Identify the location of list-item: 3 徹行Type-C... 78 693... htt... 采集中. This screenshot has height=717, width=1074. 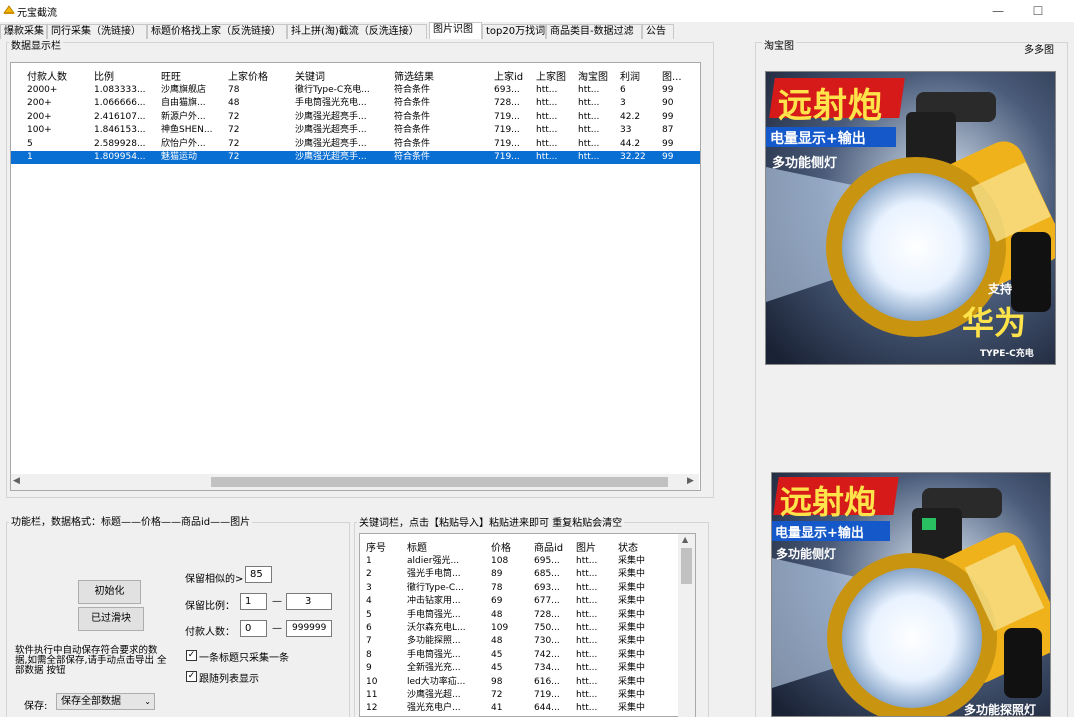
(520, 588).